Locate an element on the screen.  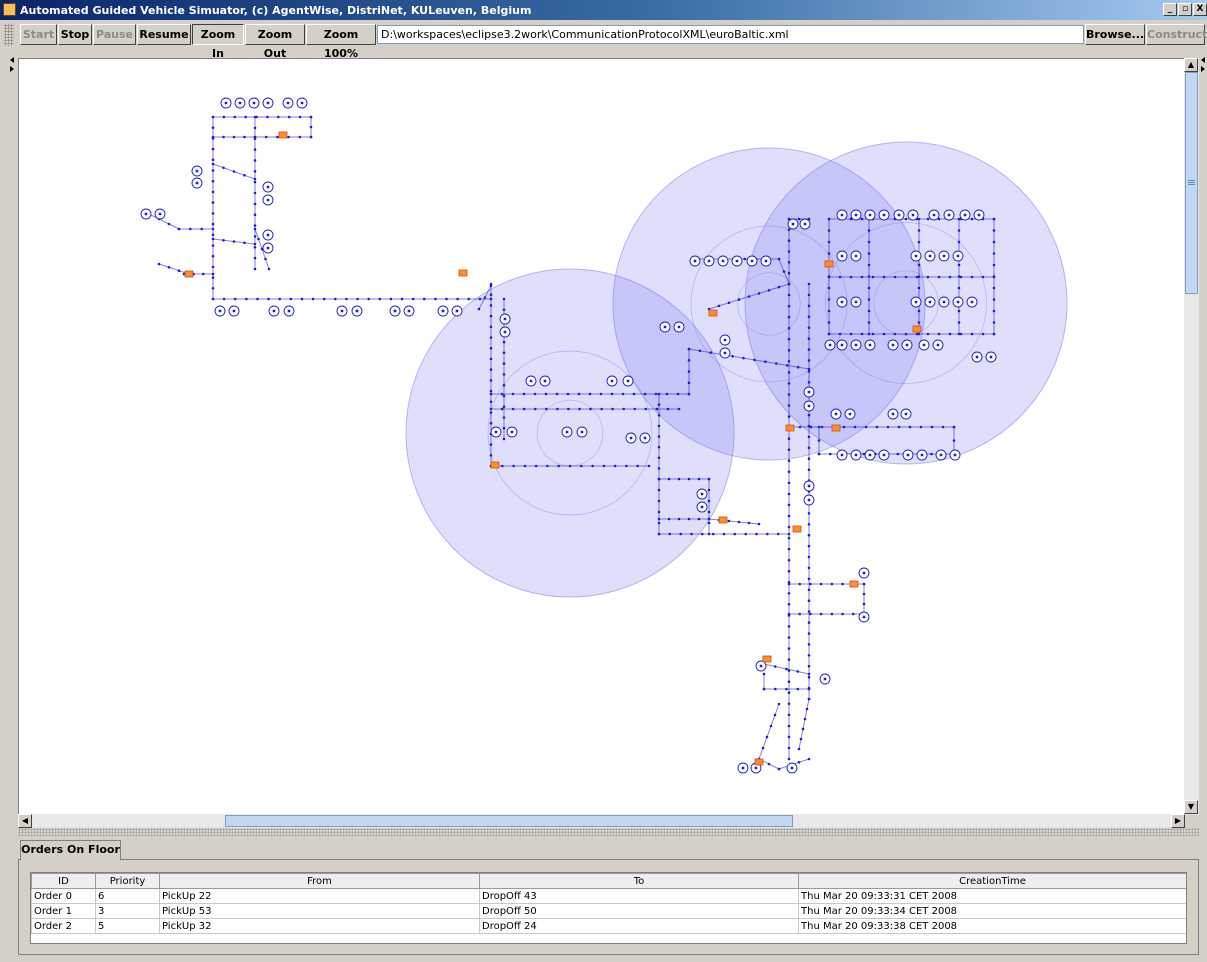
column-header-from: From is located at coordinates (319, 881).